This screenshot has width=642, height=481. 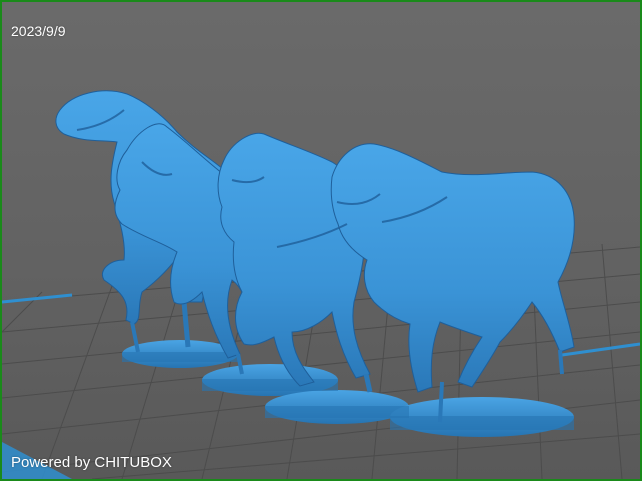 What do you see at coordinates (37, 298) in the screenshot?
I see `build-plate-edge` at bounding box center [37, 298].